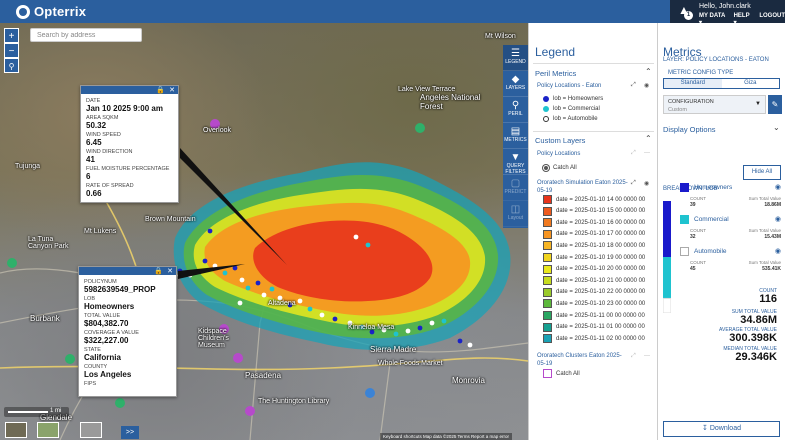 The height and width of the screenshot is (440, 785). I want to click on rail-metrics: ▤ METRICS, so click(515, 136).